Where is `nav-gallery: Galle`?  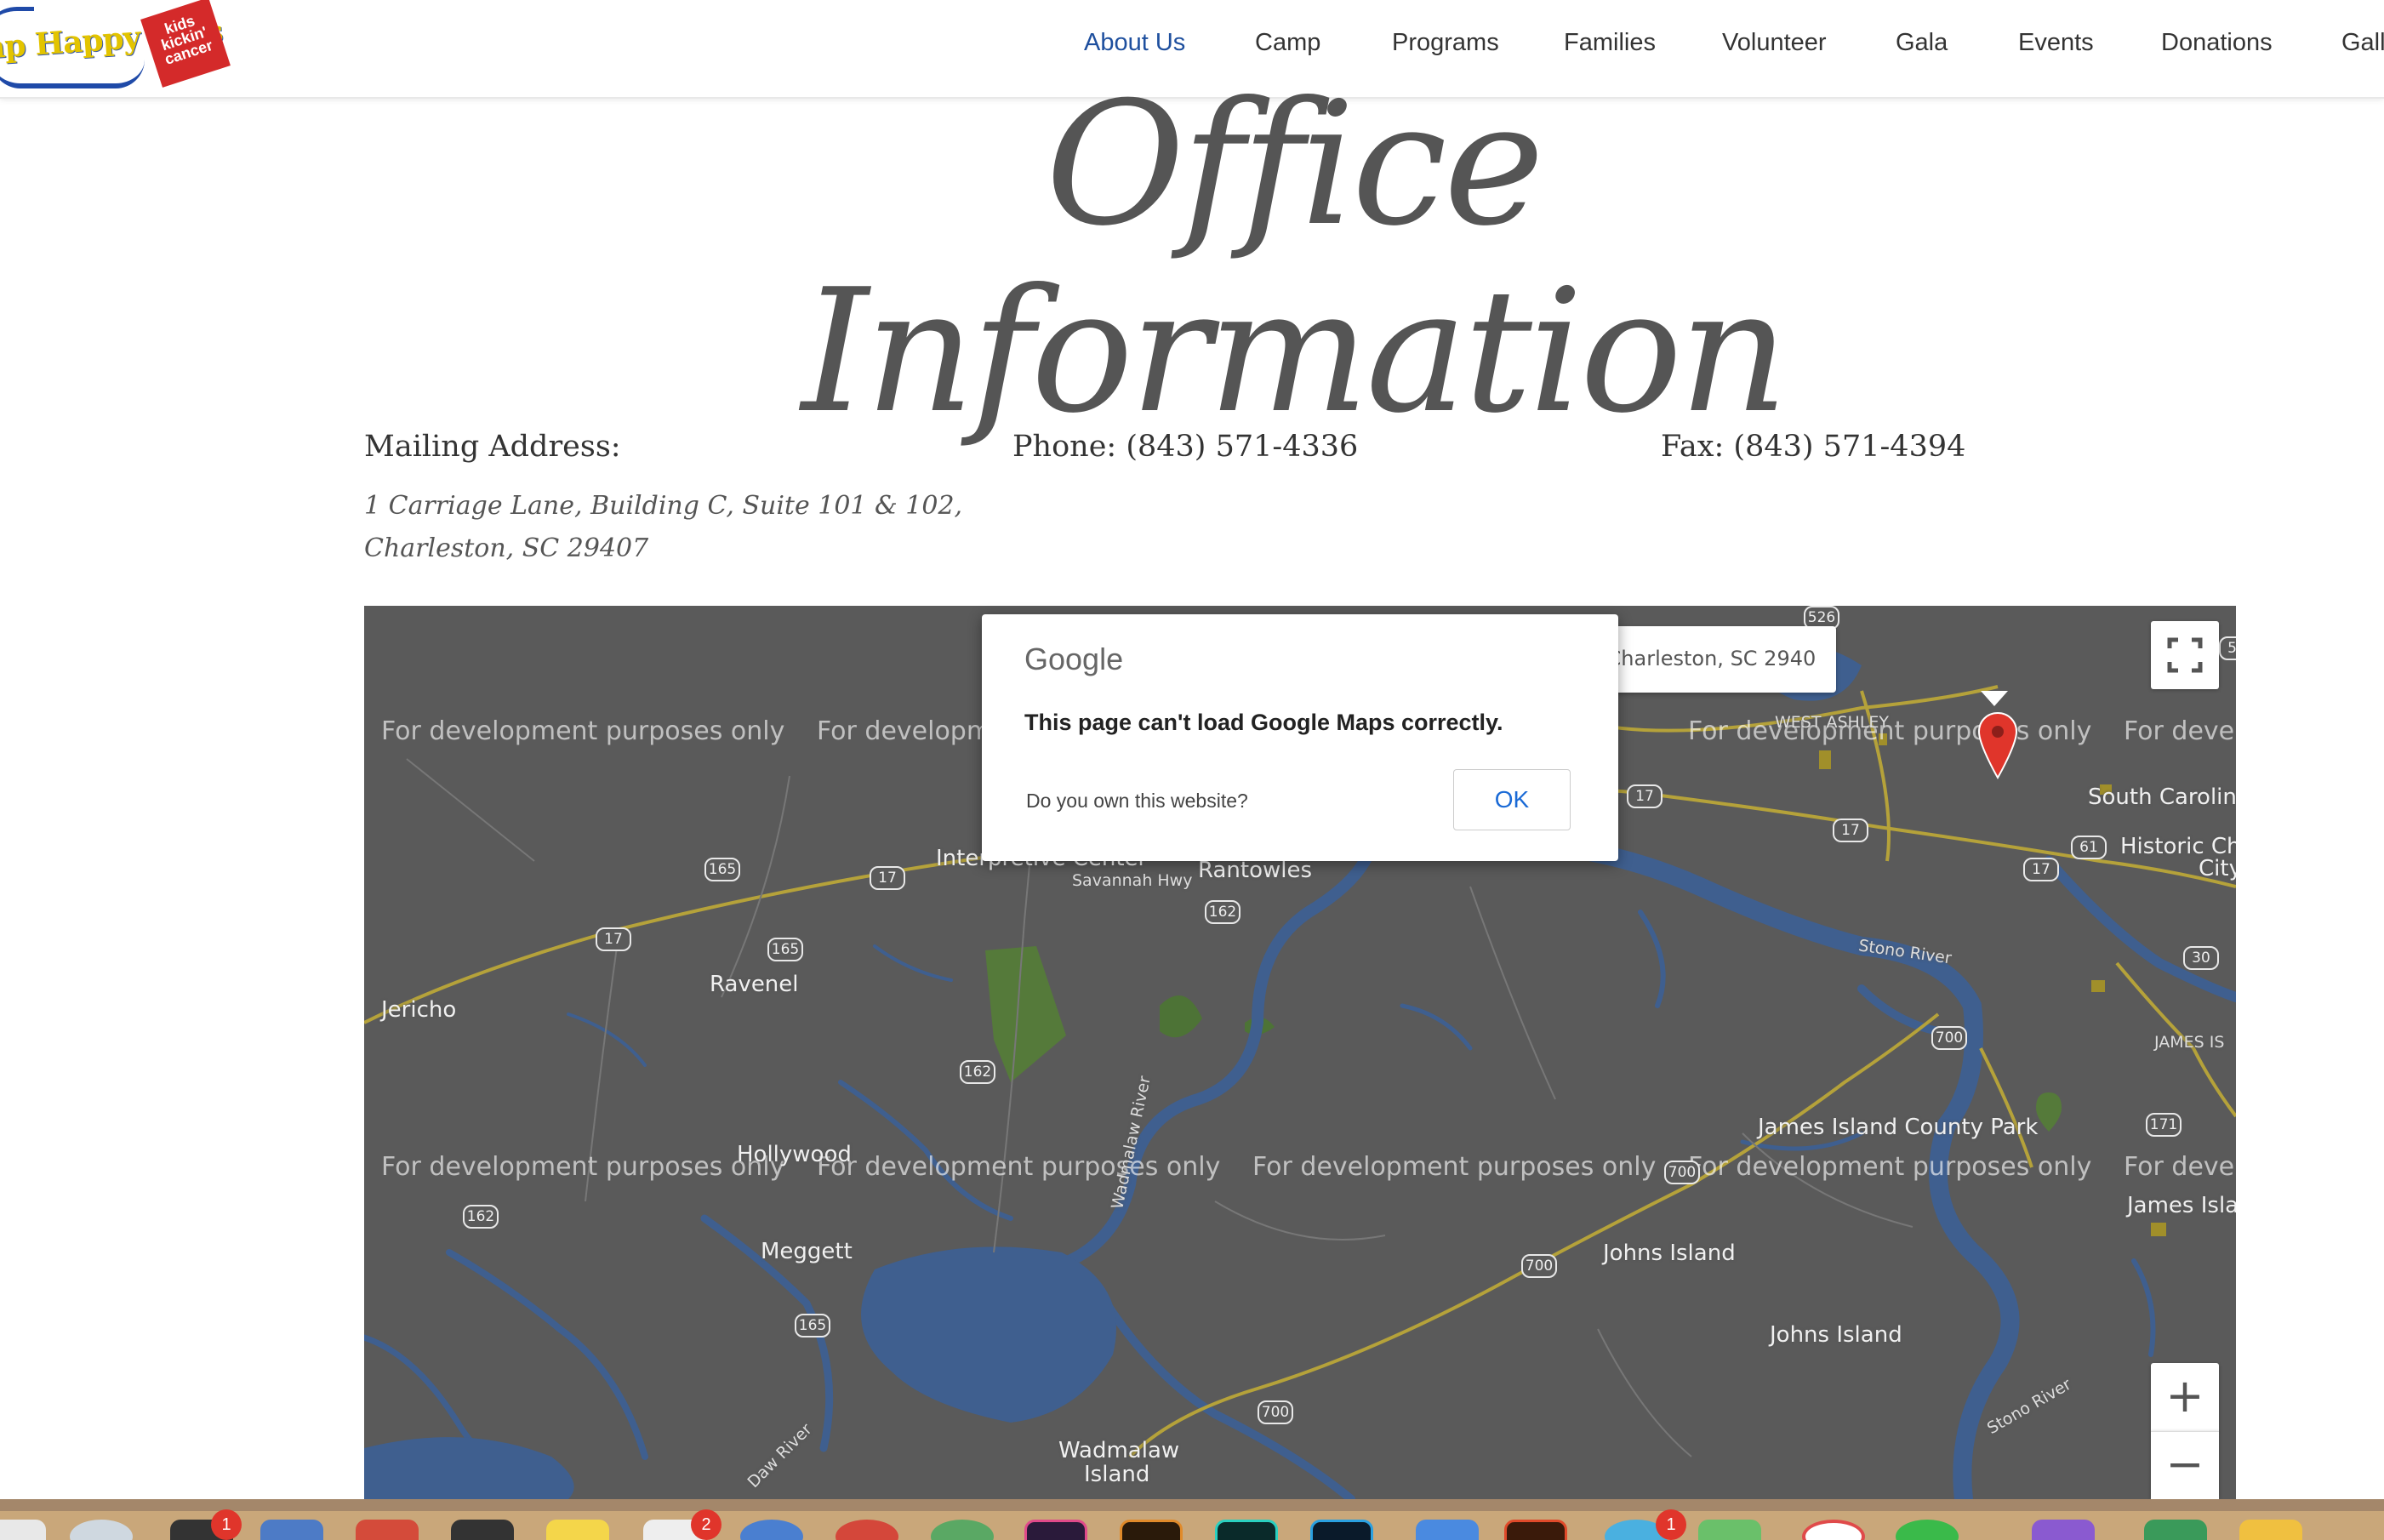
nav-gallery: Galle is located at coordinates (2362, 43).